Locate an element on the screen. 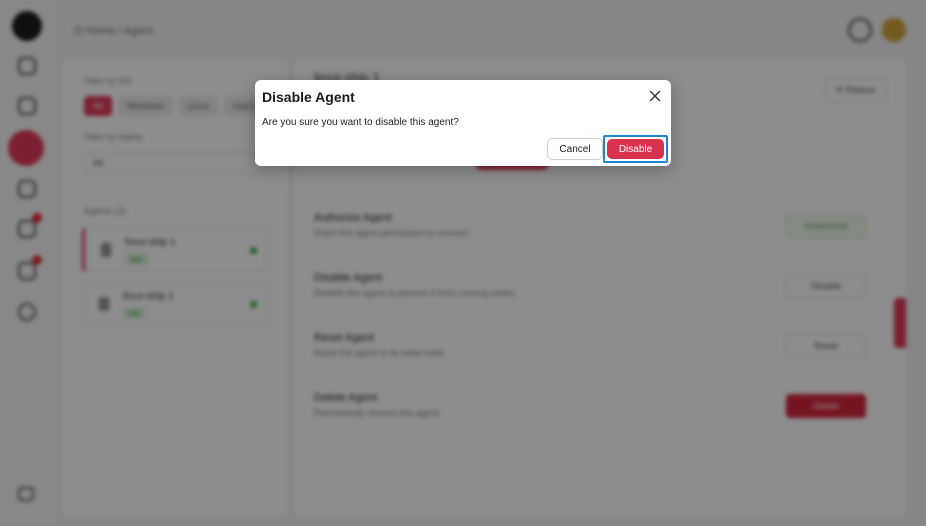  focus-ring: Disable is located at coordinates (635, 149).